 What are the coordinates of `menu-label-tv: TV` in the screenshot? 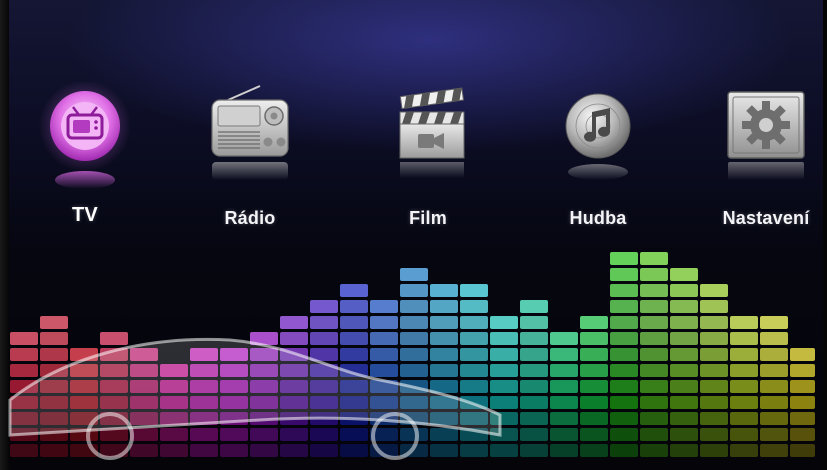 It's located at (85, 215).